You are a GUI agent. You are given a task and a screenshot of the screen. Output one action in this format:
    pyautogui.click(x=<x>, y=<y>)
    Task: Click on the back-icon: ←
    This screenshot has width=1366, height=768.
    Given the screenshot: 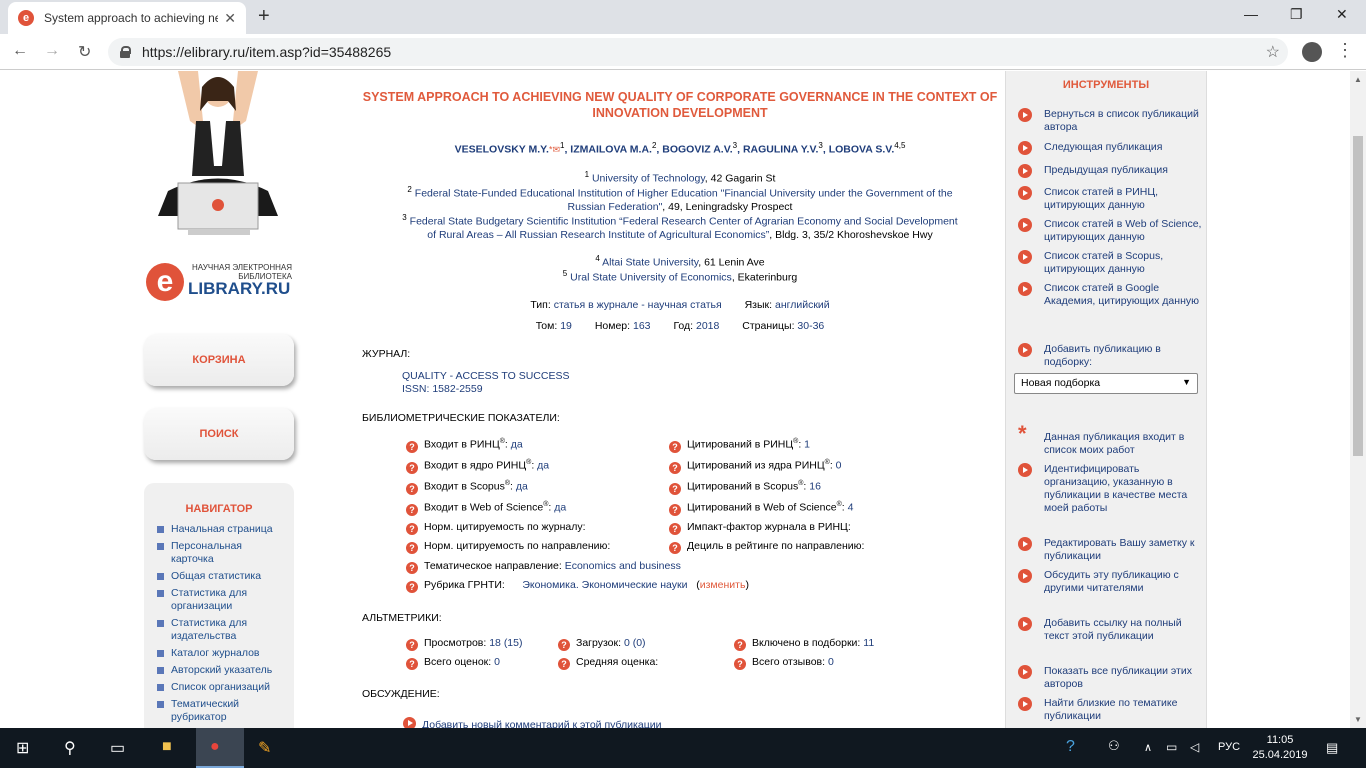 What is the action you would take?
    pyautogui.click(x=20, y=51)
    